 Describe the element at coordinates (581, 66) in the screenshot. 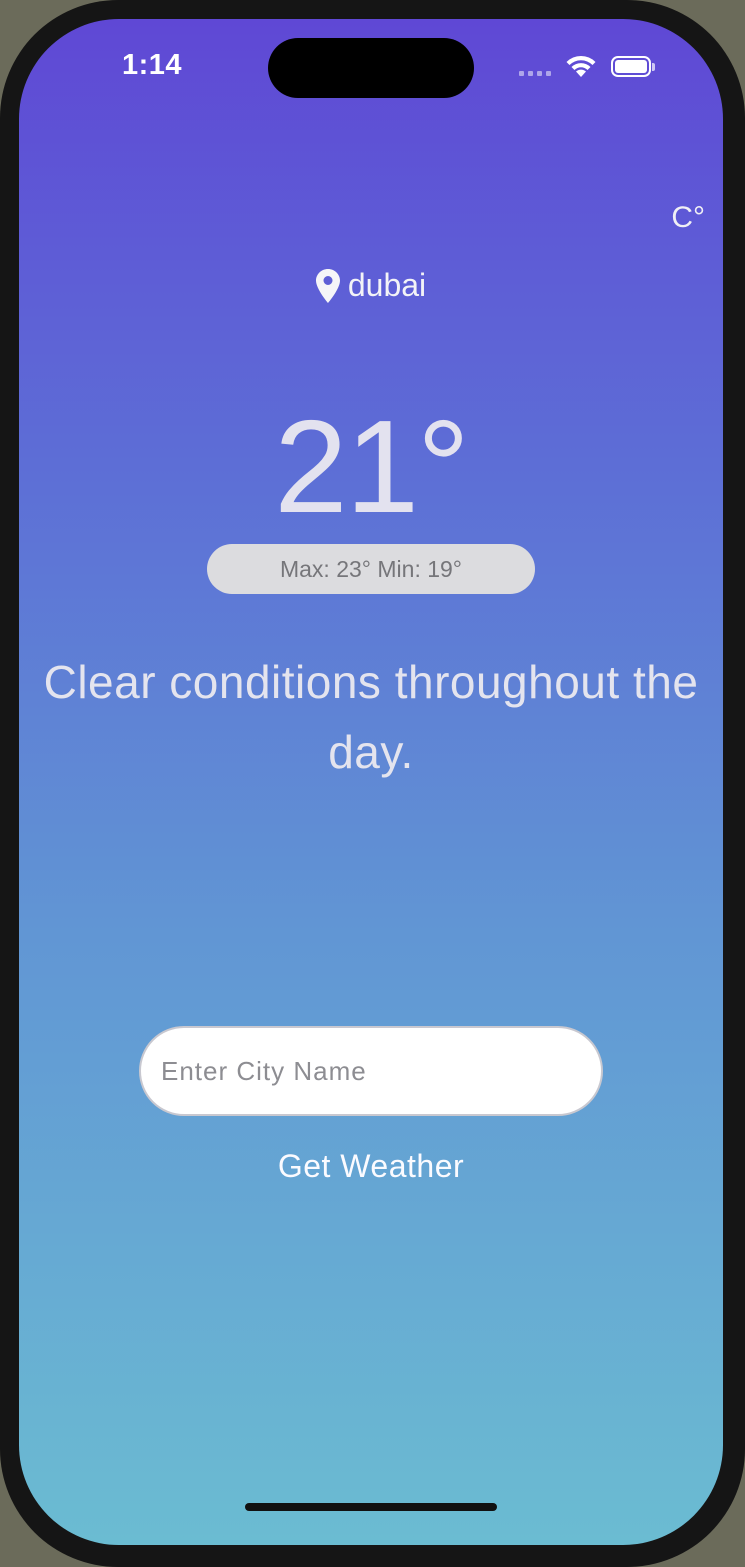

I see `wifi-icon` at that location.